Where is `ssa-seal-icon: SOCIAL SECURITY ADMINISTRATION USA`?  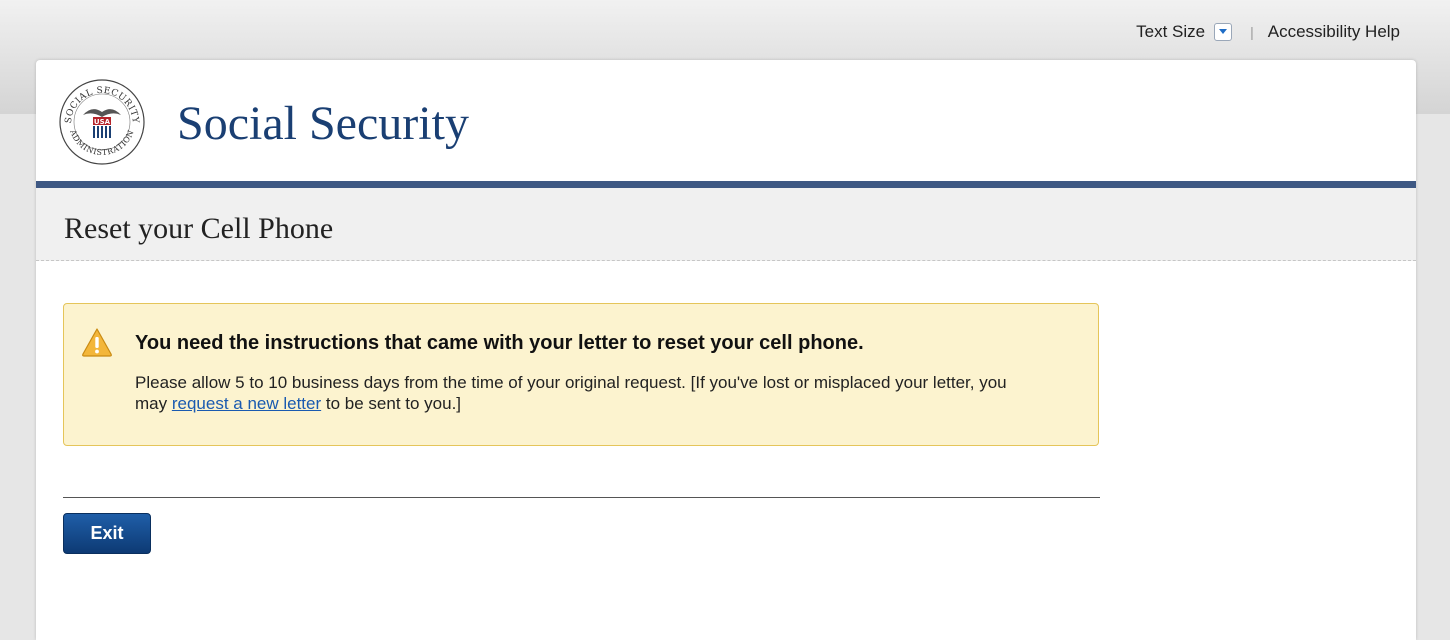 ssa-seal-icon: SOCIAL SECURITY ADMINISTRATION USA is located at coordinates (102, 122).